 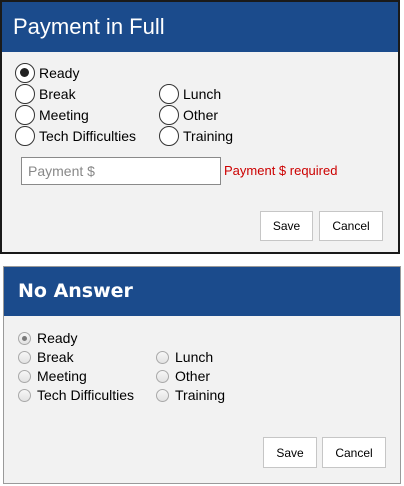 What do you see at coordinates (200, 27) in the screenshot?
I see `dialog-title: Payment in Full` at bounding box center [200, 27].